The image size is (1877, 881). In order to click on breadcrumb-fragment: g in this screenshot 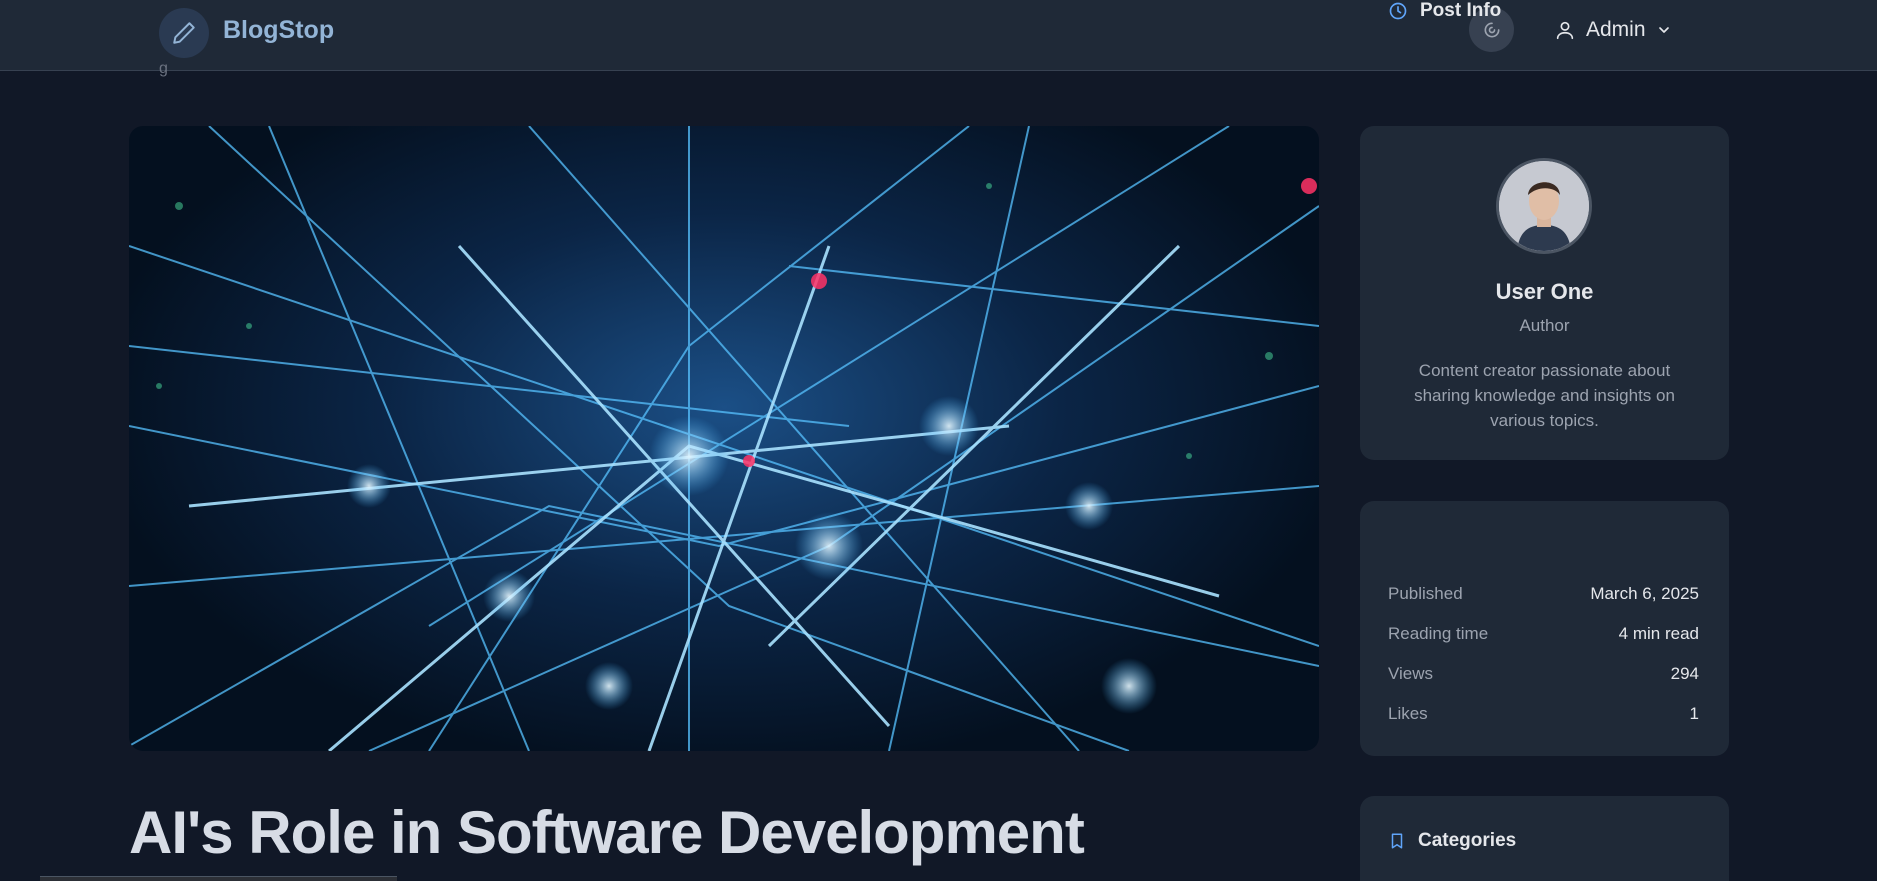, I will do `click(163, 68)`.